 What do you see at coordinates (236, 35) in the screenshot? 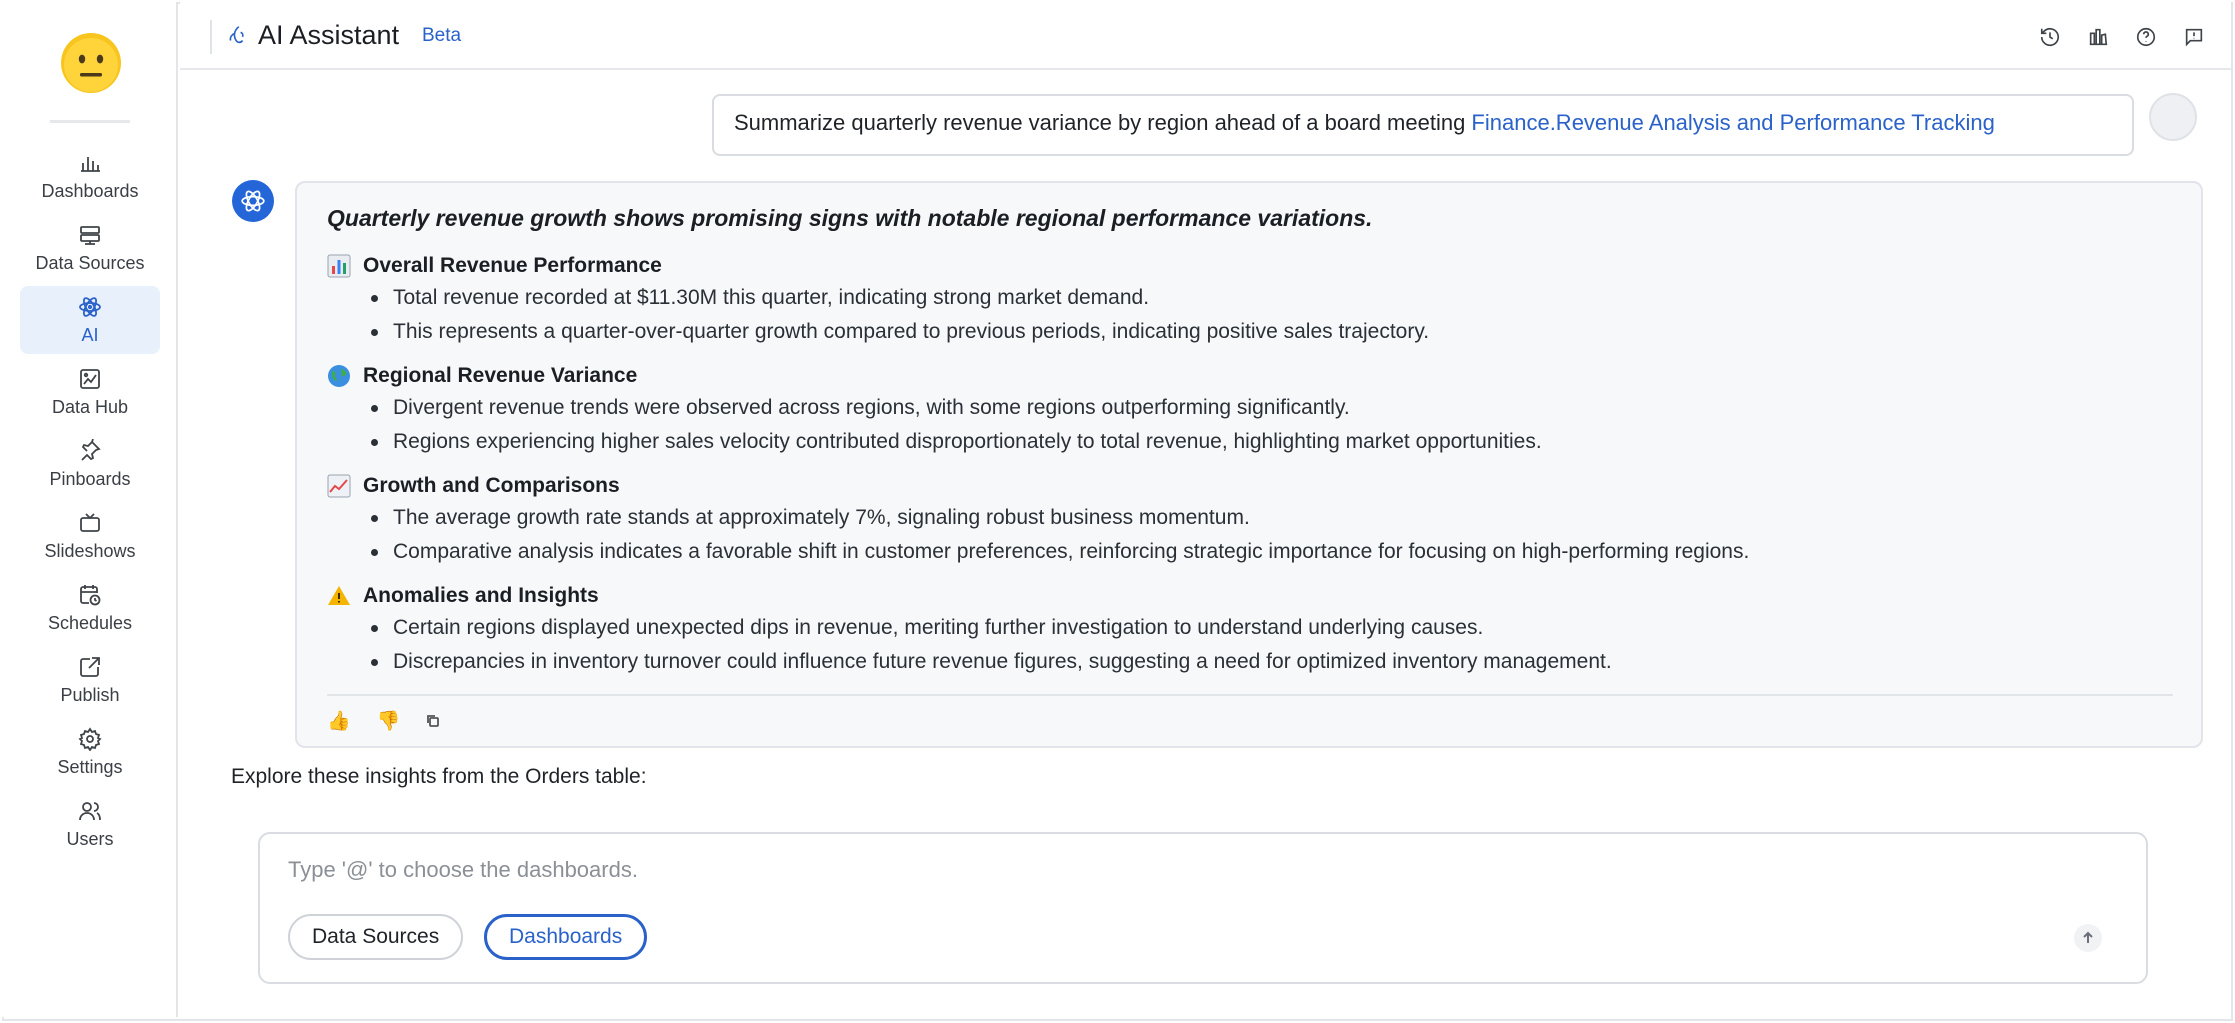
I see `ai-assistant-icon` at bounding box center [236, 35].